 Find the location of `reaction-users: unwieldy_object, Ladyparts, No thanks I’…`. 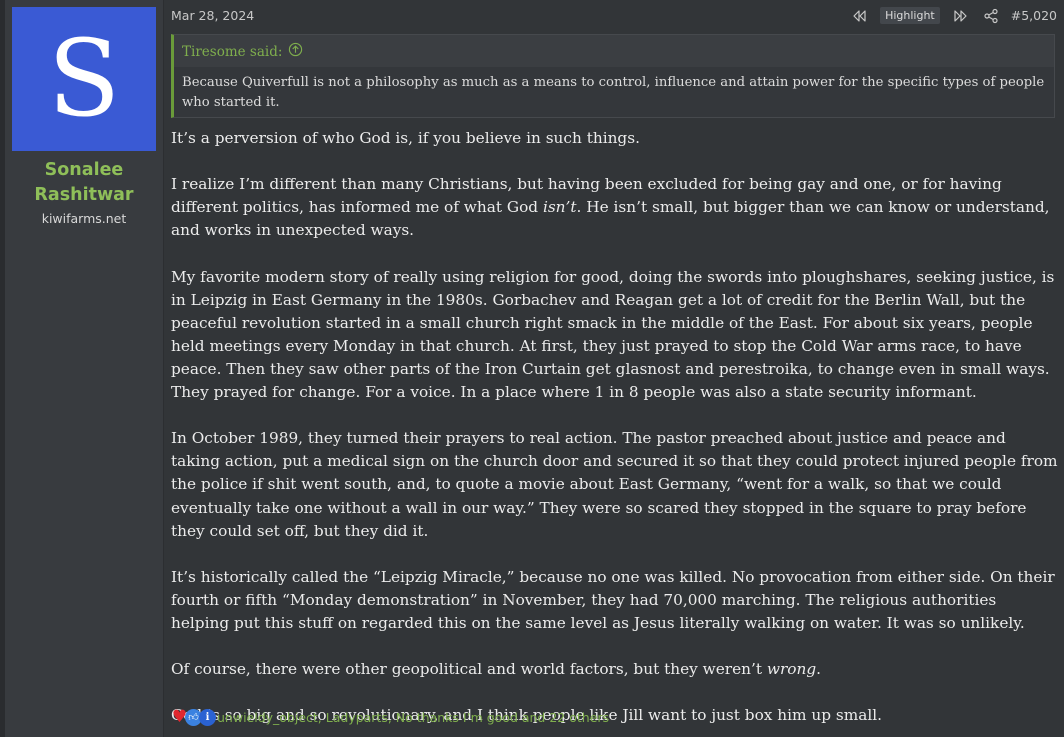

reaction-users: unwieldy_object, Ladyparts, No thanks I’… is located at coordinates (413, 717).